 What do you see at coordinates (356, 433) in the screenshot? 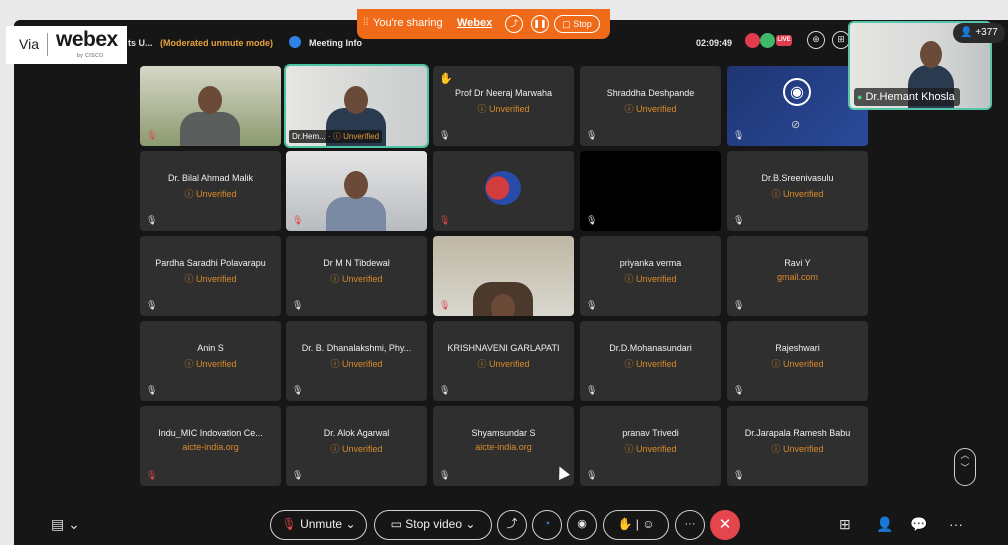
I see `participant-name: Dr. Alok Agarwal` at bounding box center [356, 433].